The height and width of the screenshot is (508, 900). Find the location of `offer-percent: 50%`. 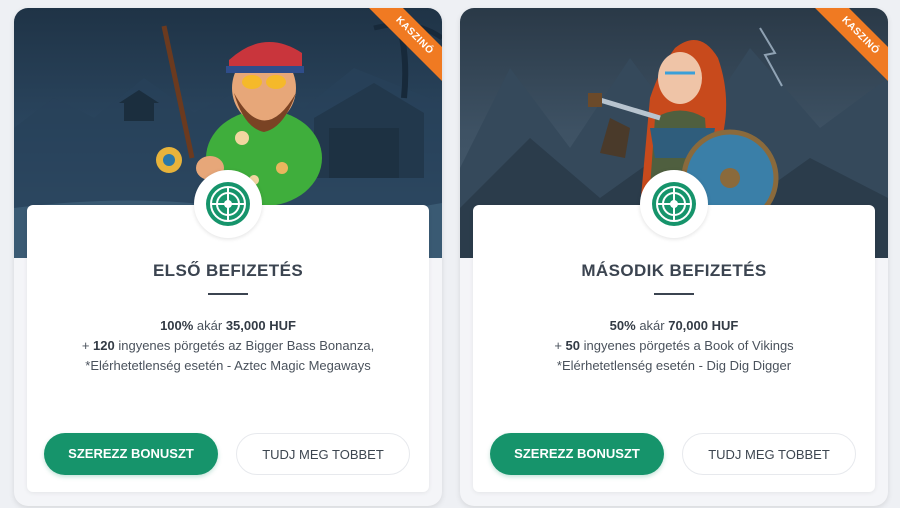

offer-percent: 50% is located at coordinates (622, 325).